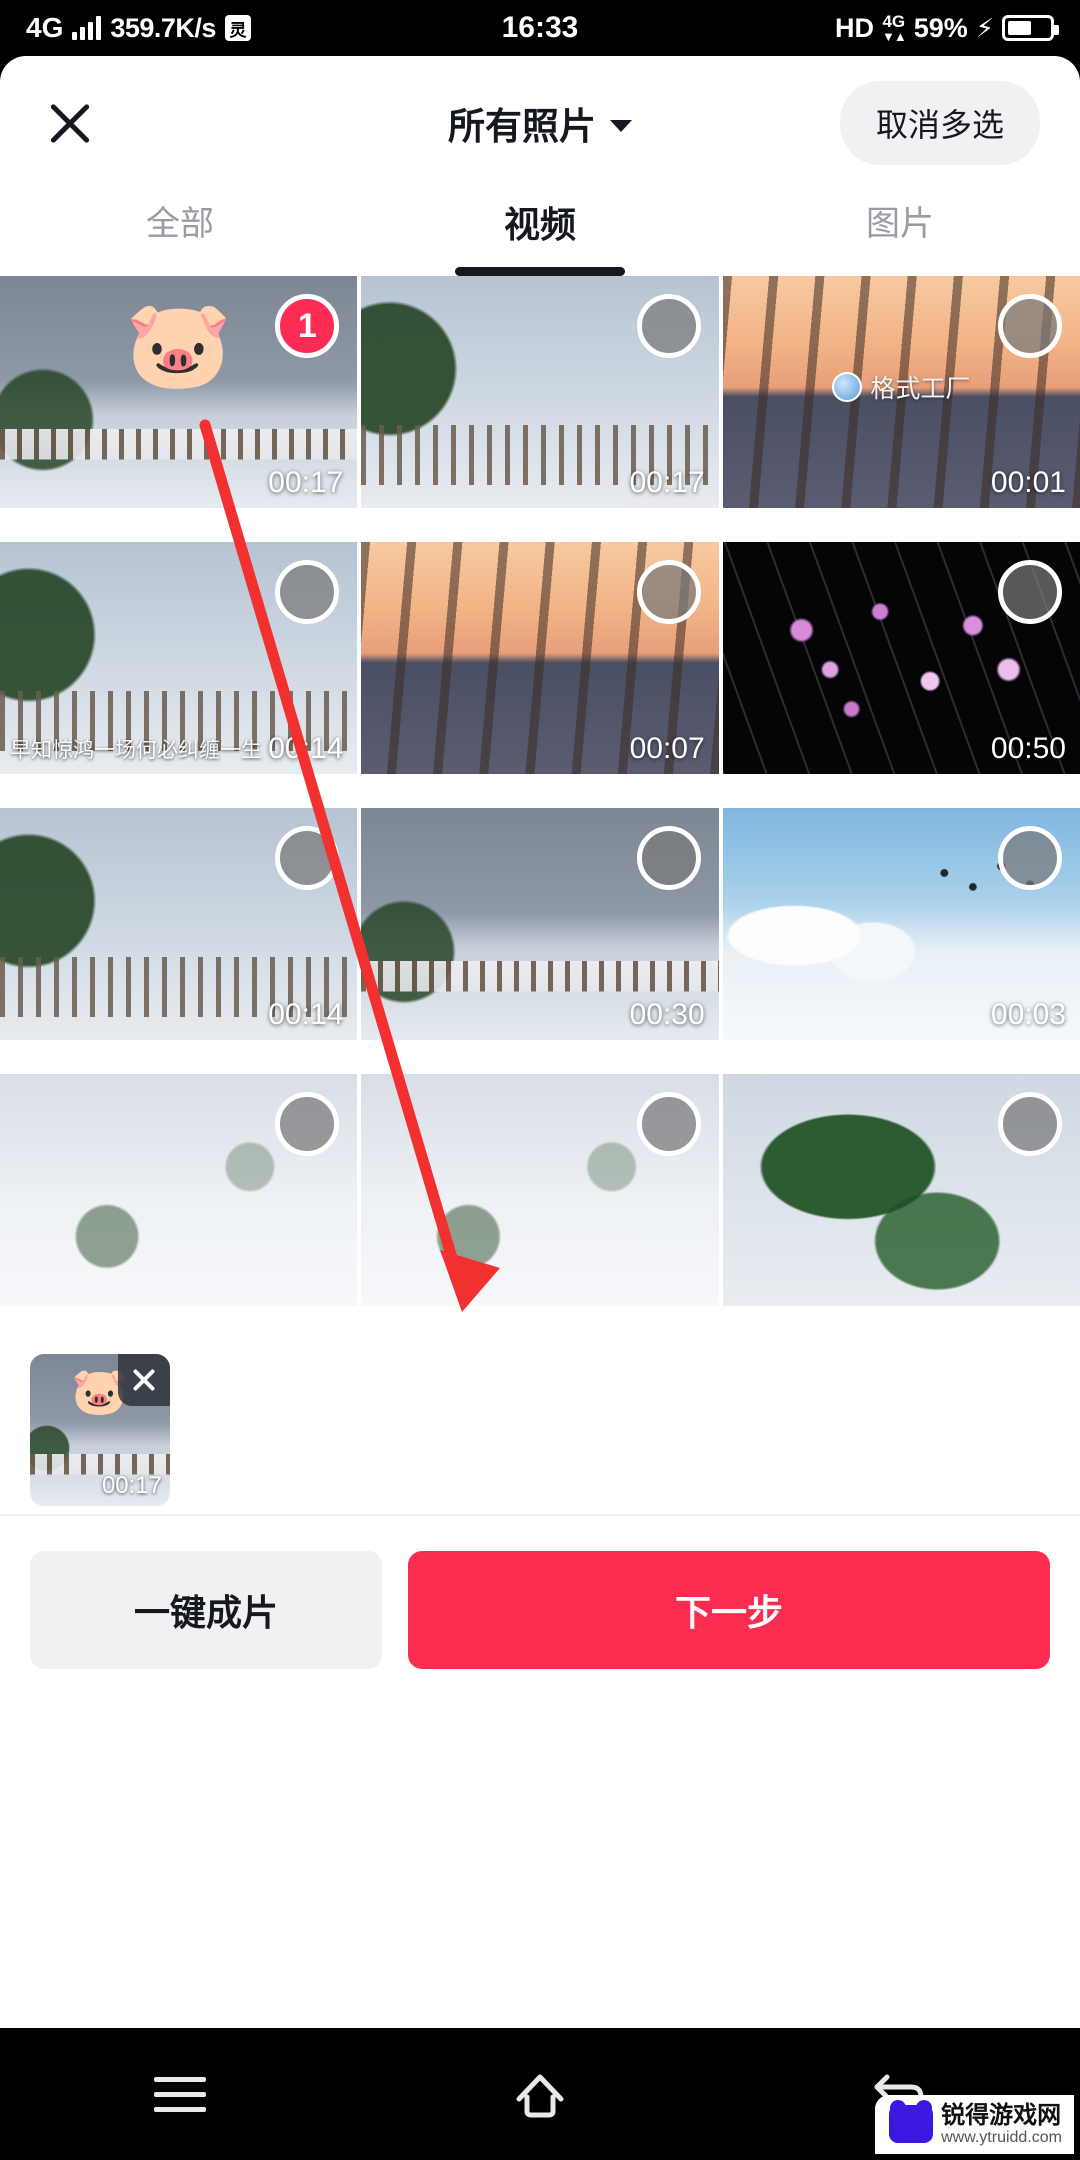 The width and height of the screenshot is (1080, 2160). Describe the element at coordinates (540, 658) in the screenshot. I see `media-grid-item: 00:07` at that location.